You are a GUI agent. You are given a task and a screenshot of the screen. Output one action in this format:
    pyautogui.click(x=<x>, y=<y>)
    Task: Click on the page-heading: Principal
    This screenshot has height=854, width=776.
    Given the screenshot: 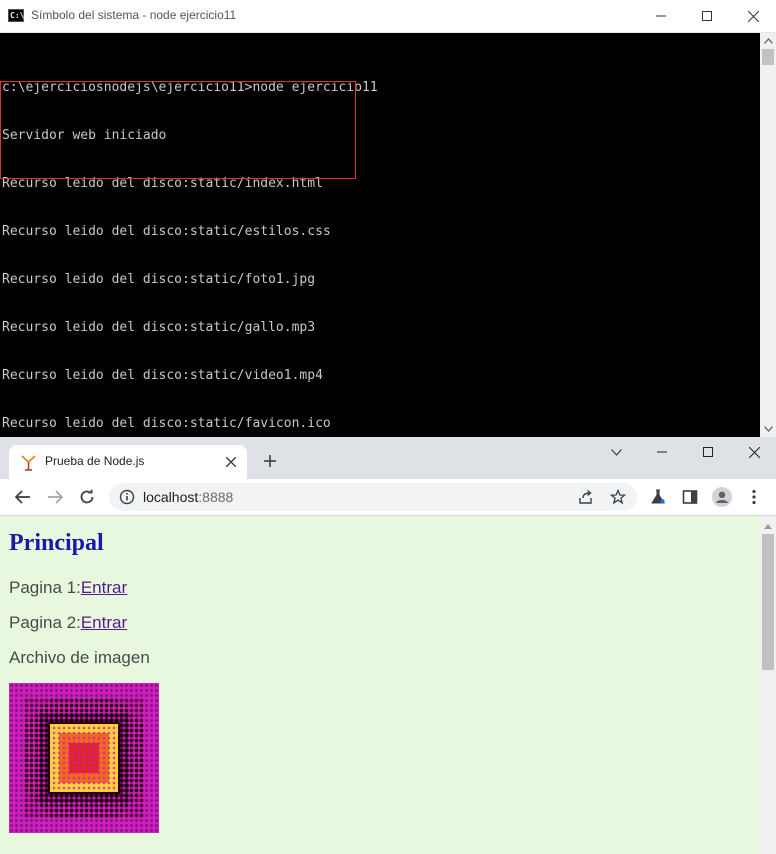 What is the action you would take?
    pyautogui.click(x=56, y=543)
    